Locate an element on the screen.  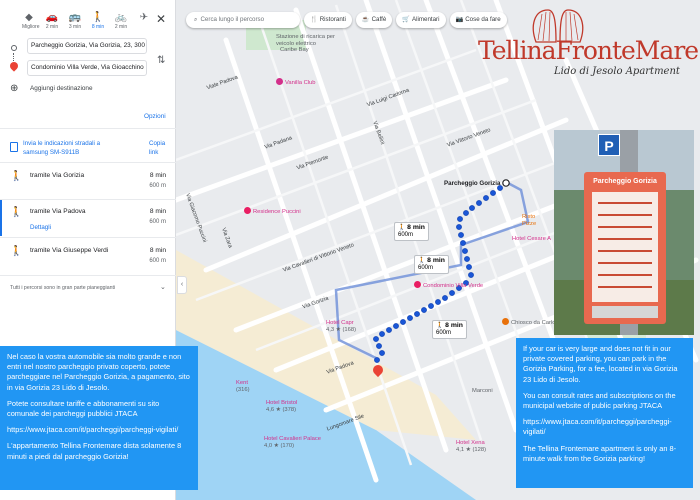
phone-icon is located at coordinates (14, 147).